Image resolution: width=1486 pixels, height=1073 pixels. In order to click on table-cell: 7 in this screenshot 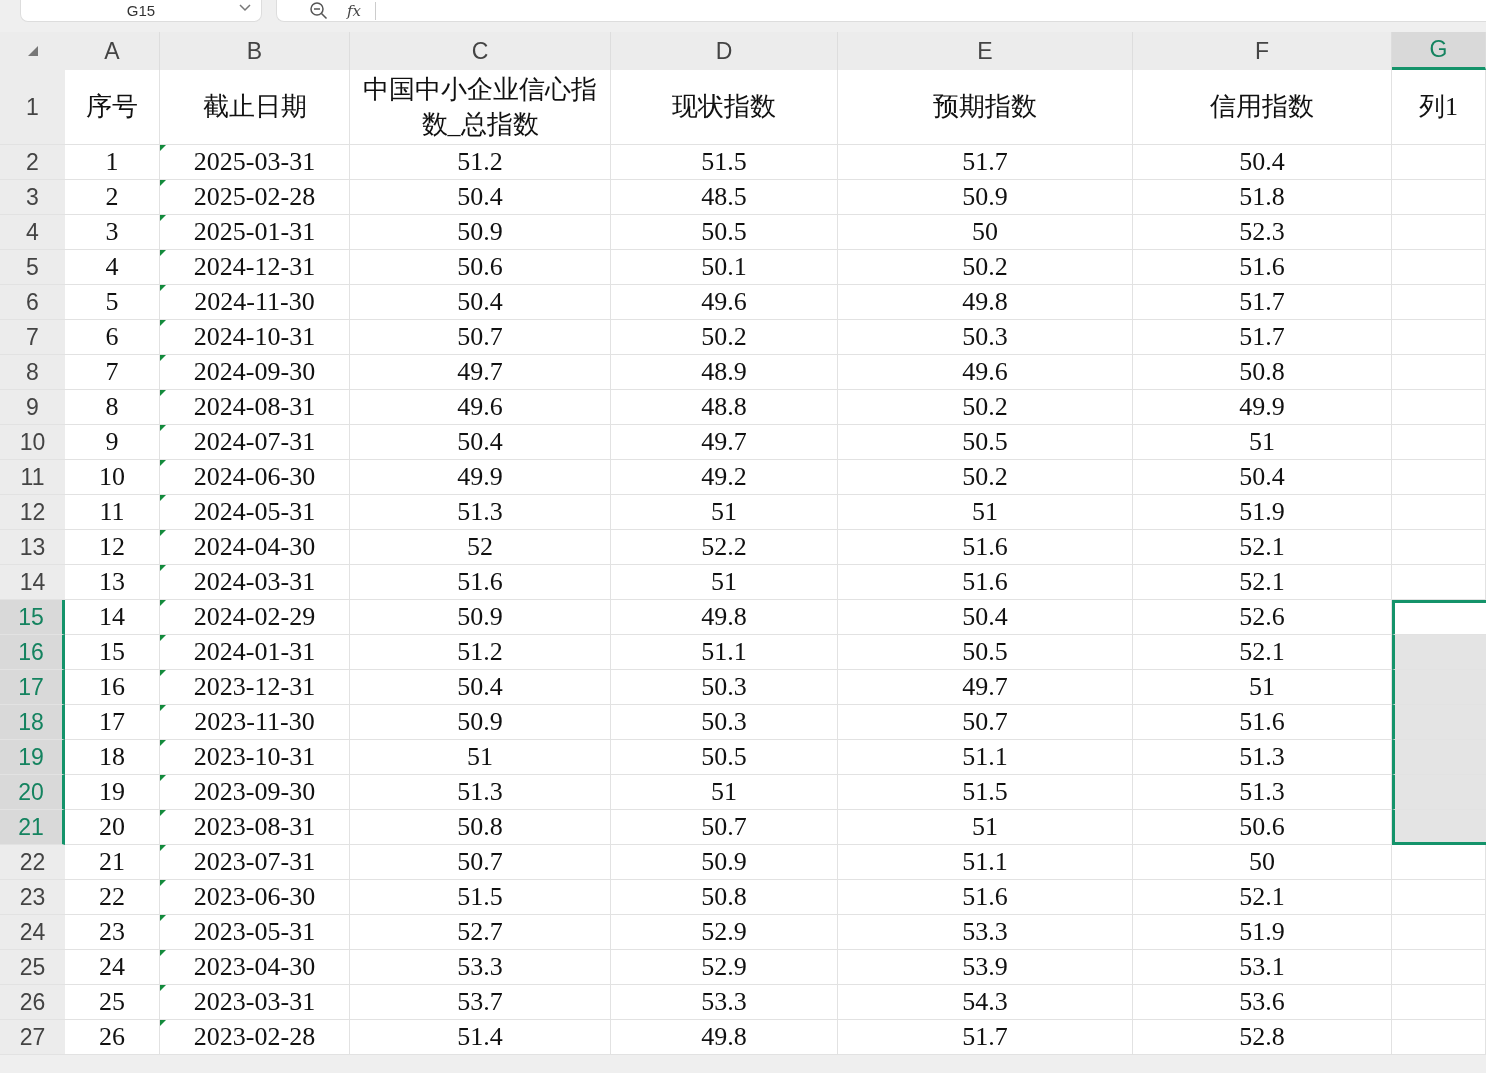, I will do `click(112, 372)`.